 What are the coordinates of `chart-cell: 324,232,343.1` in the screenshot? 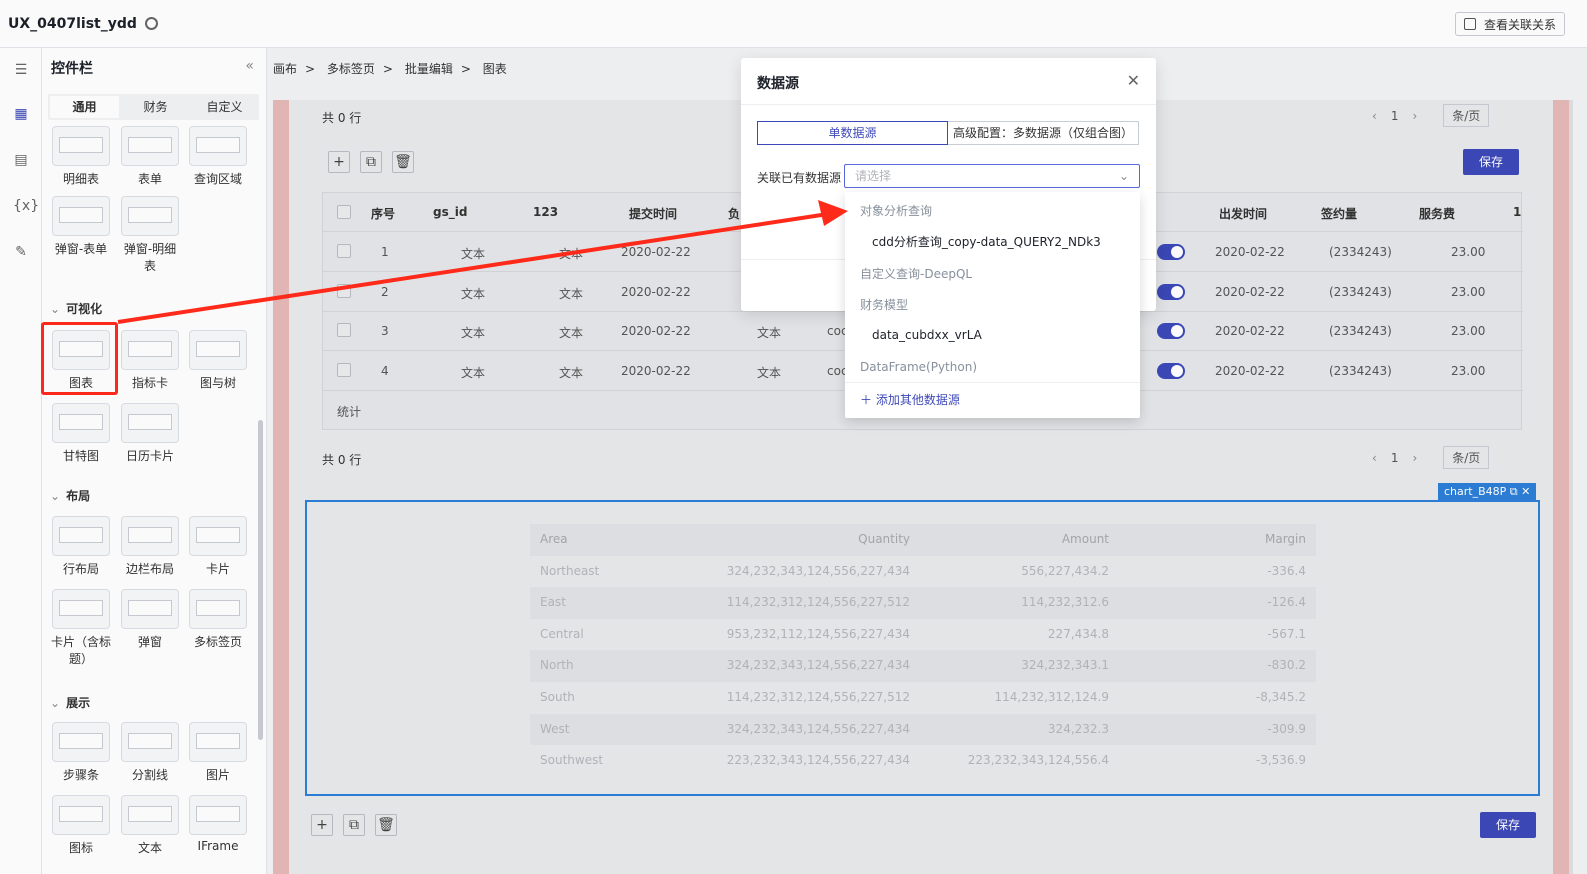 It's located at (1065, 665).